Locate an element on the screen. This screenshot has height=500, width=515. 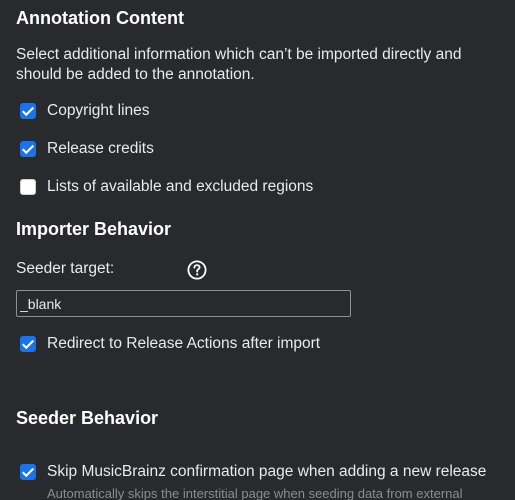
regions-lists-label: Lists of available and excluded regions is located at coordinates (180, 186).